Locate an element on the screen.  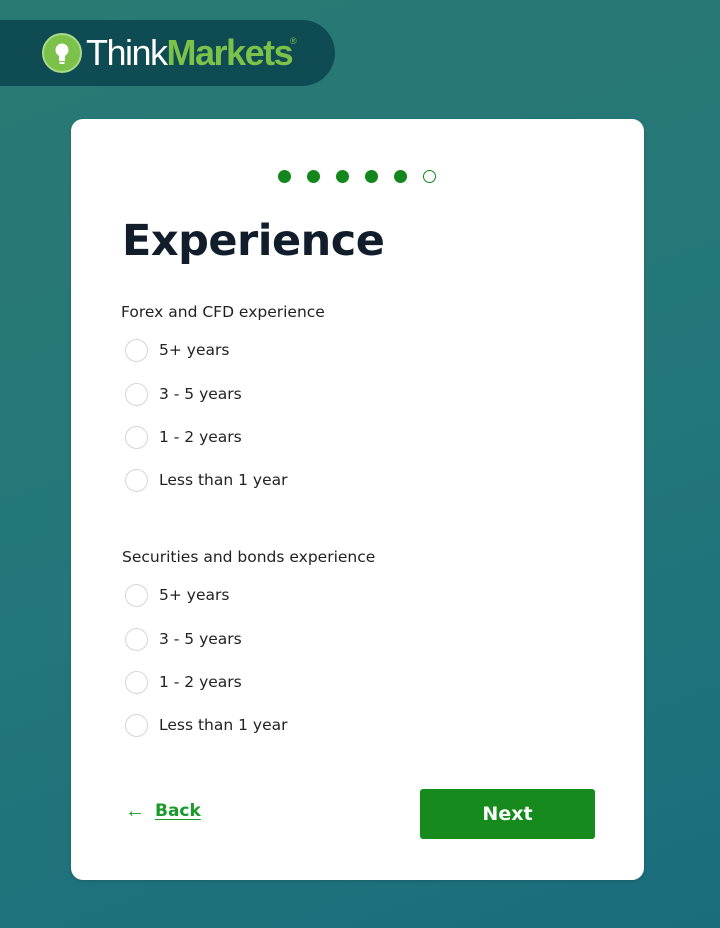
securities-option-1-2: 1 - 2 years is located at coordinates (183, 682).